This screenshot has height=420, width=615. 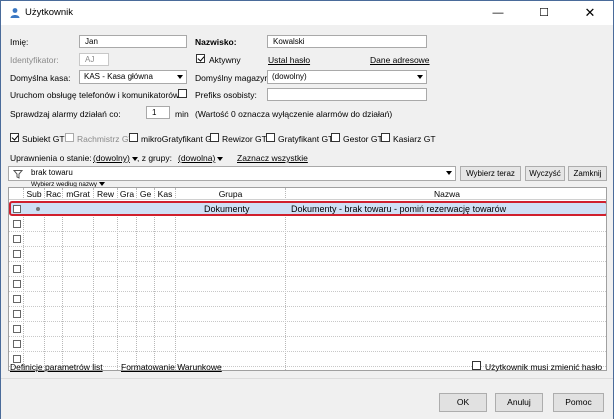 I want to click on dane-adresowe-link: Dane adresowe, so click(x=400, y=60).